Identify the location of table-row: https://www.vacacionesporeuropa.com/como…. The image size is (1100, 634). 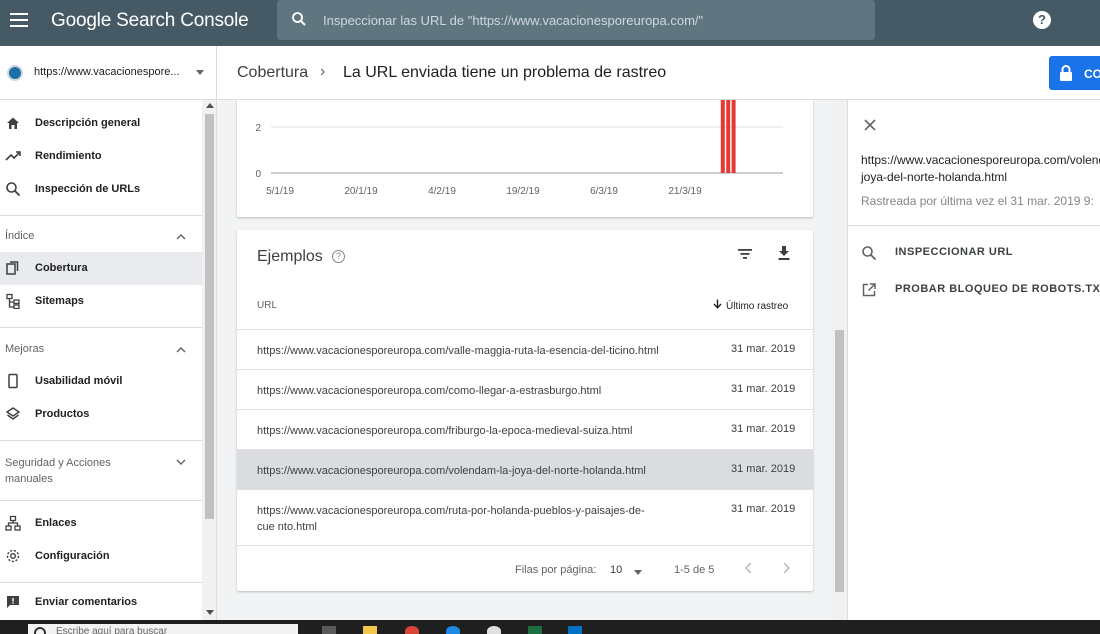
(525, 389).